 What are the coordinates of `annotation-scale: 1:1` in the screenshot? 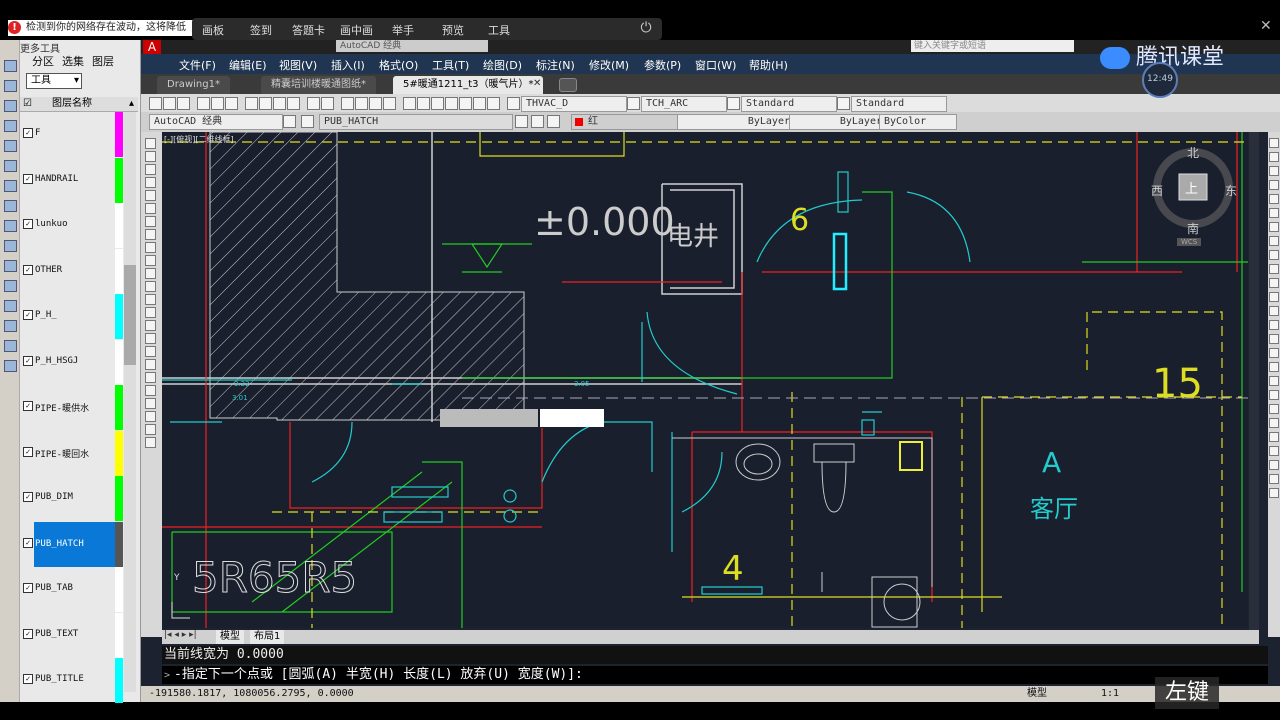 It's located at (1110, 694).